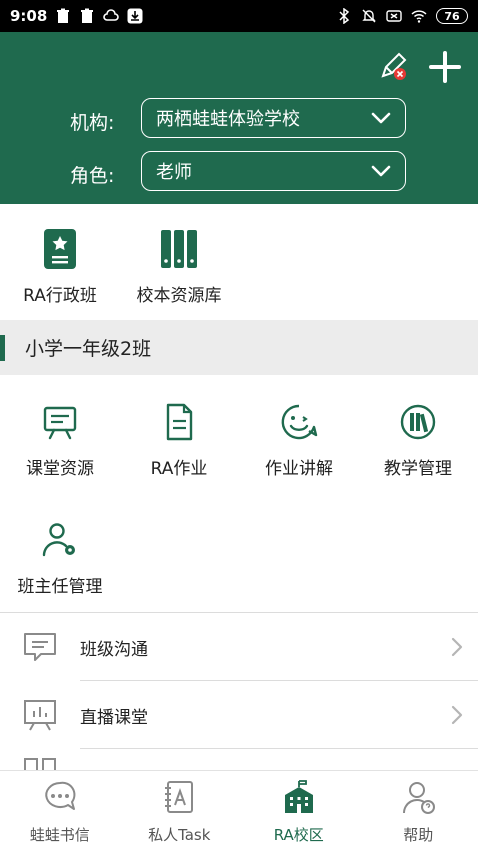  Describe the element at coordinates (239, 262) in the screenshot. I see `quick-apps: RA行政班 校本资源库` at that location.